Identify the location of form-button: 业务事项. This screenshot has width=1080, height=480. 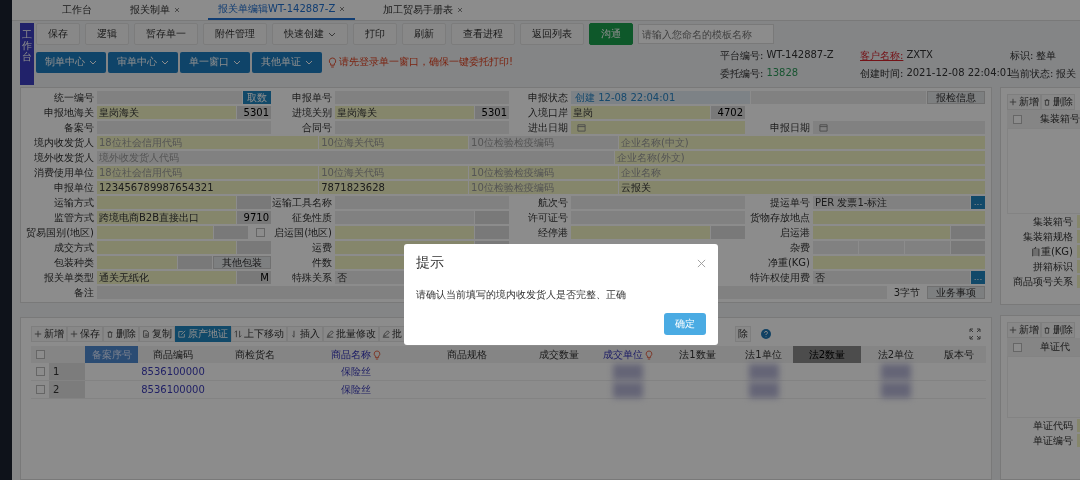
(956, 292).